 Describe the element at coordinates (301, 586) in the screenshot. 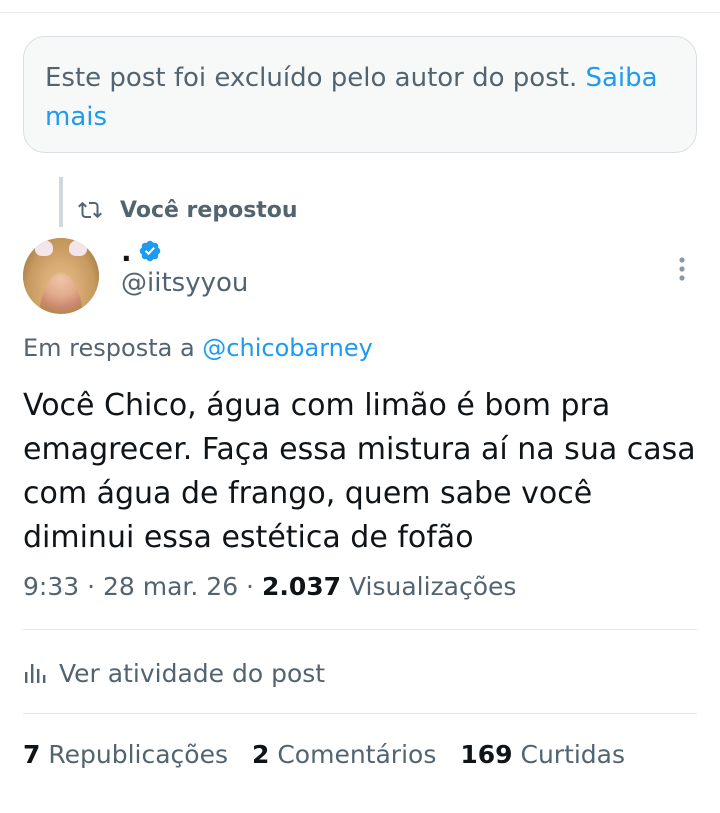

I see `views-count: 2.037` at that location.